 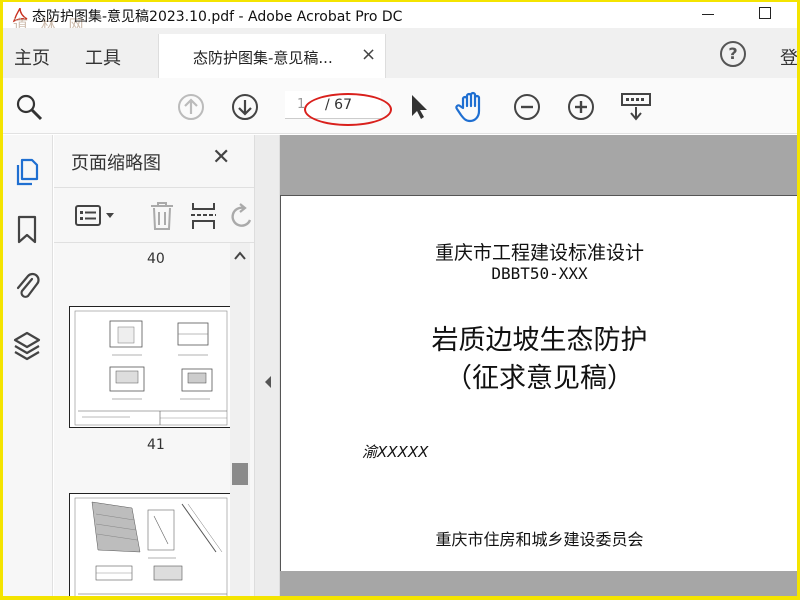 What do you see at coordinates (268, 382) in the screenshot?
I see `collapse-left-icon` at bounding box center [268, 382].